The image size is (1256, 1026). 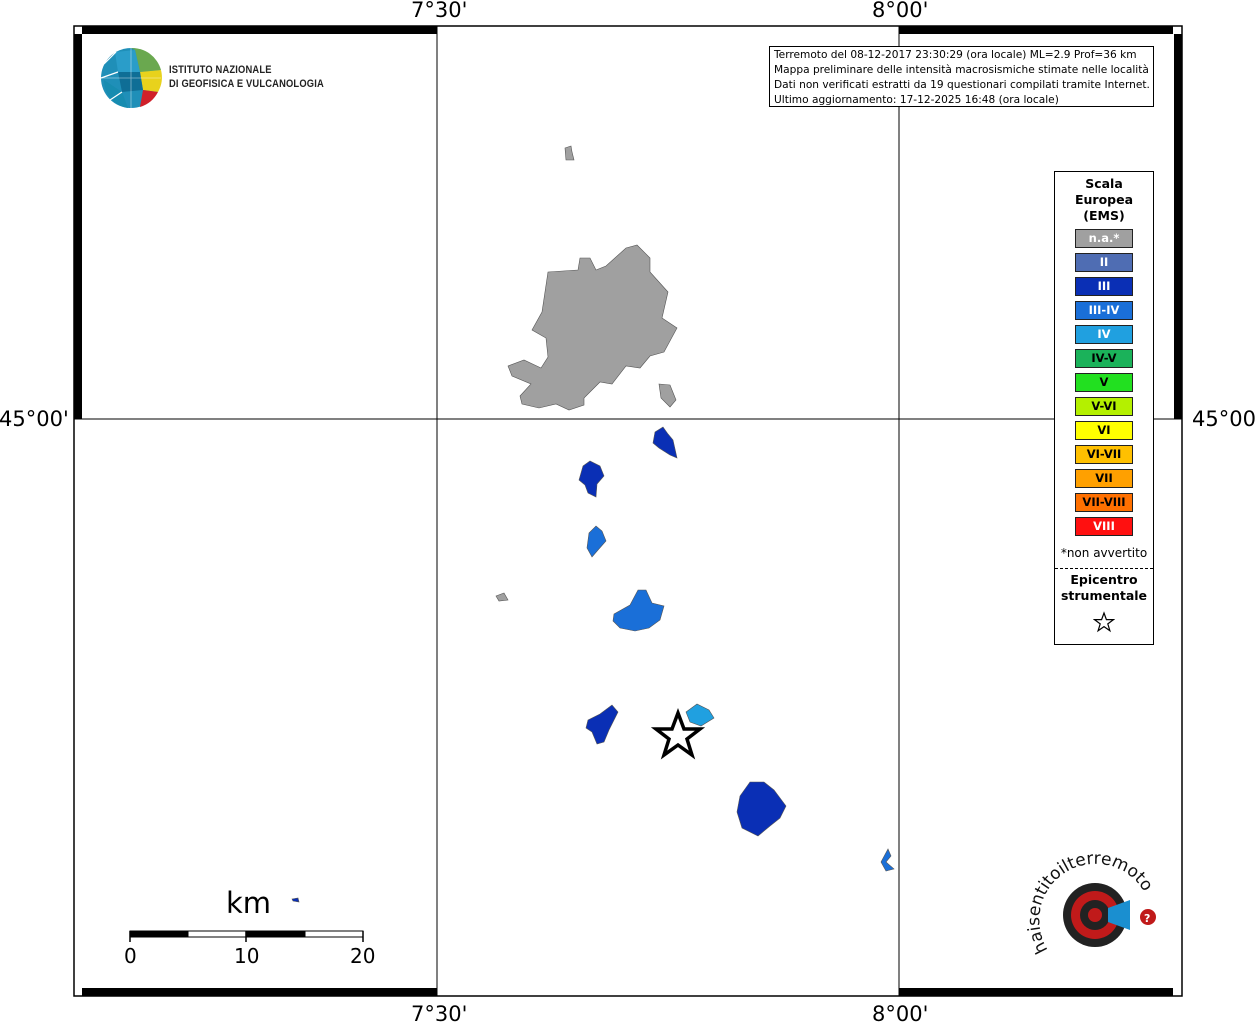 What do you see at coordinates (1104, 502) in the screenshot?
I see `legend-swatch-vii-viii: VII-VIII` at bounding box center [1104, 502].